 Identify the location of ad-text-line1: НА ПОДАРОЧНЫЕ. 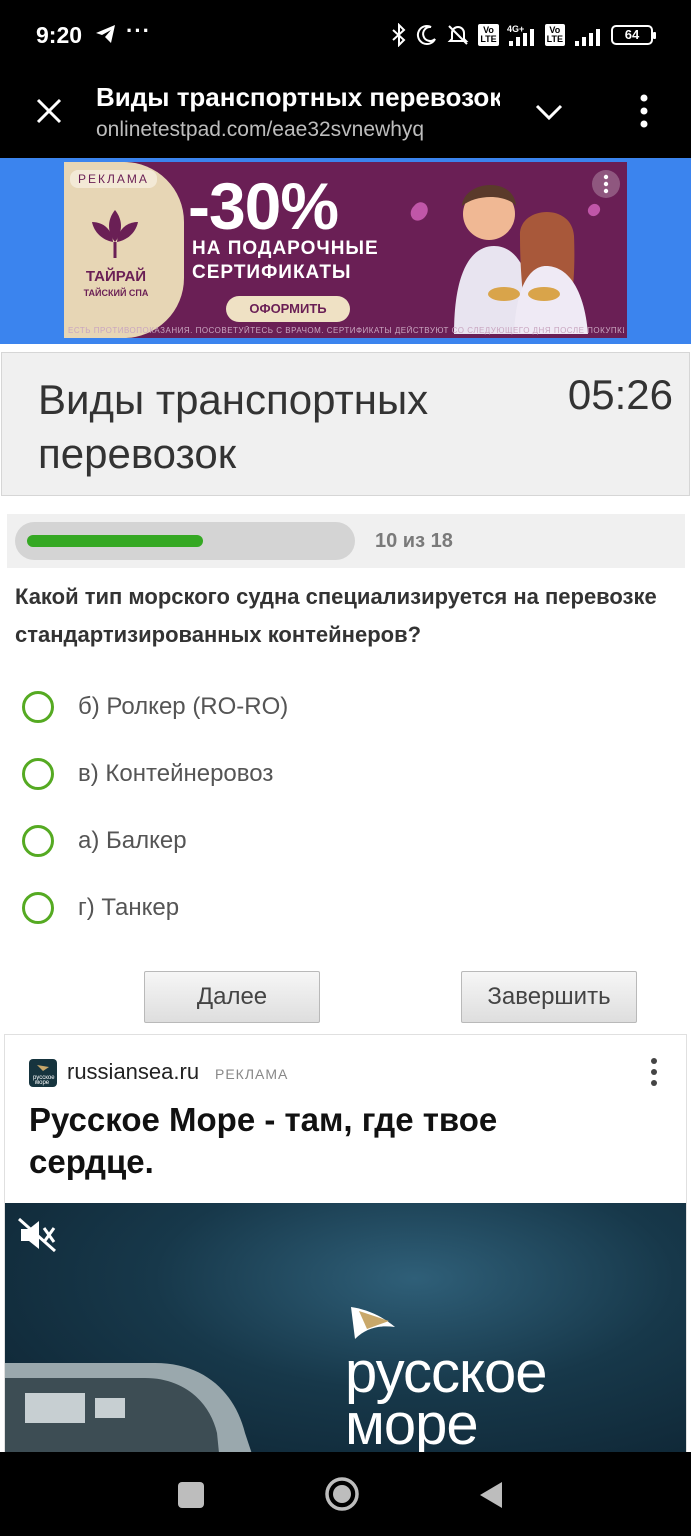
(285, 248).